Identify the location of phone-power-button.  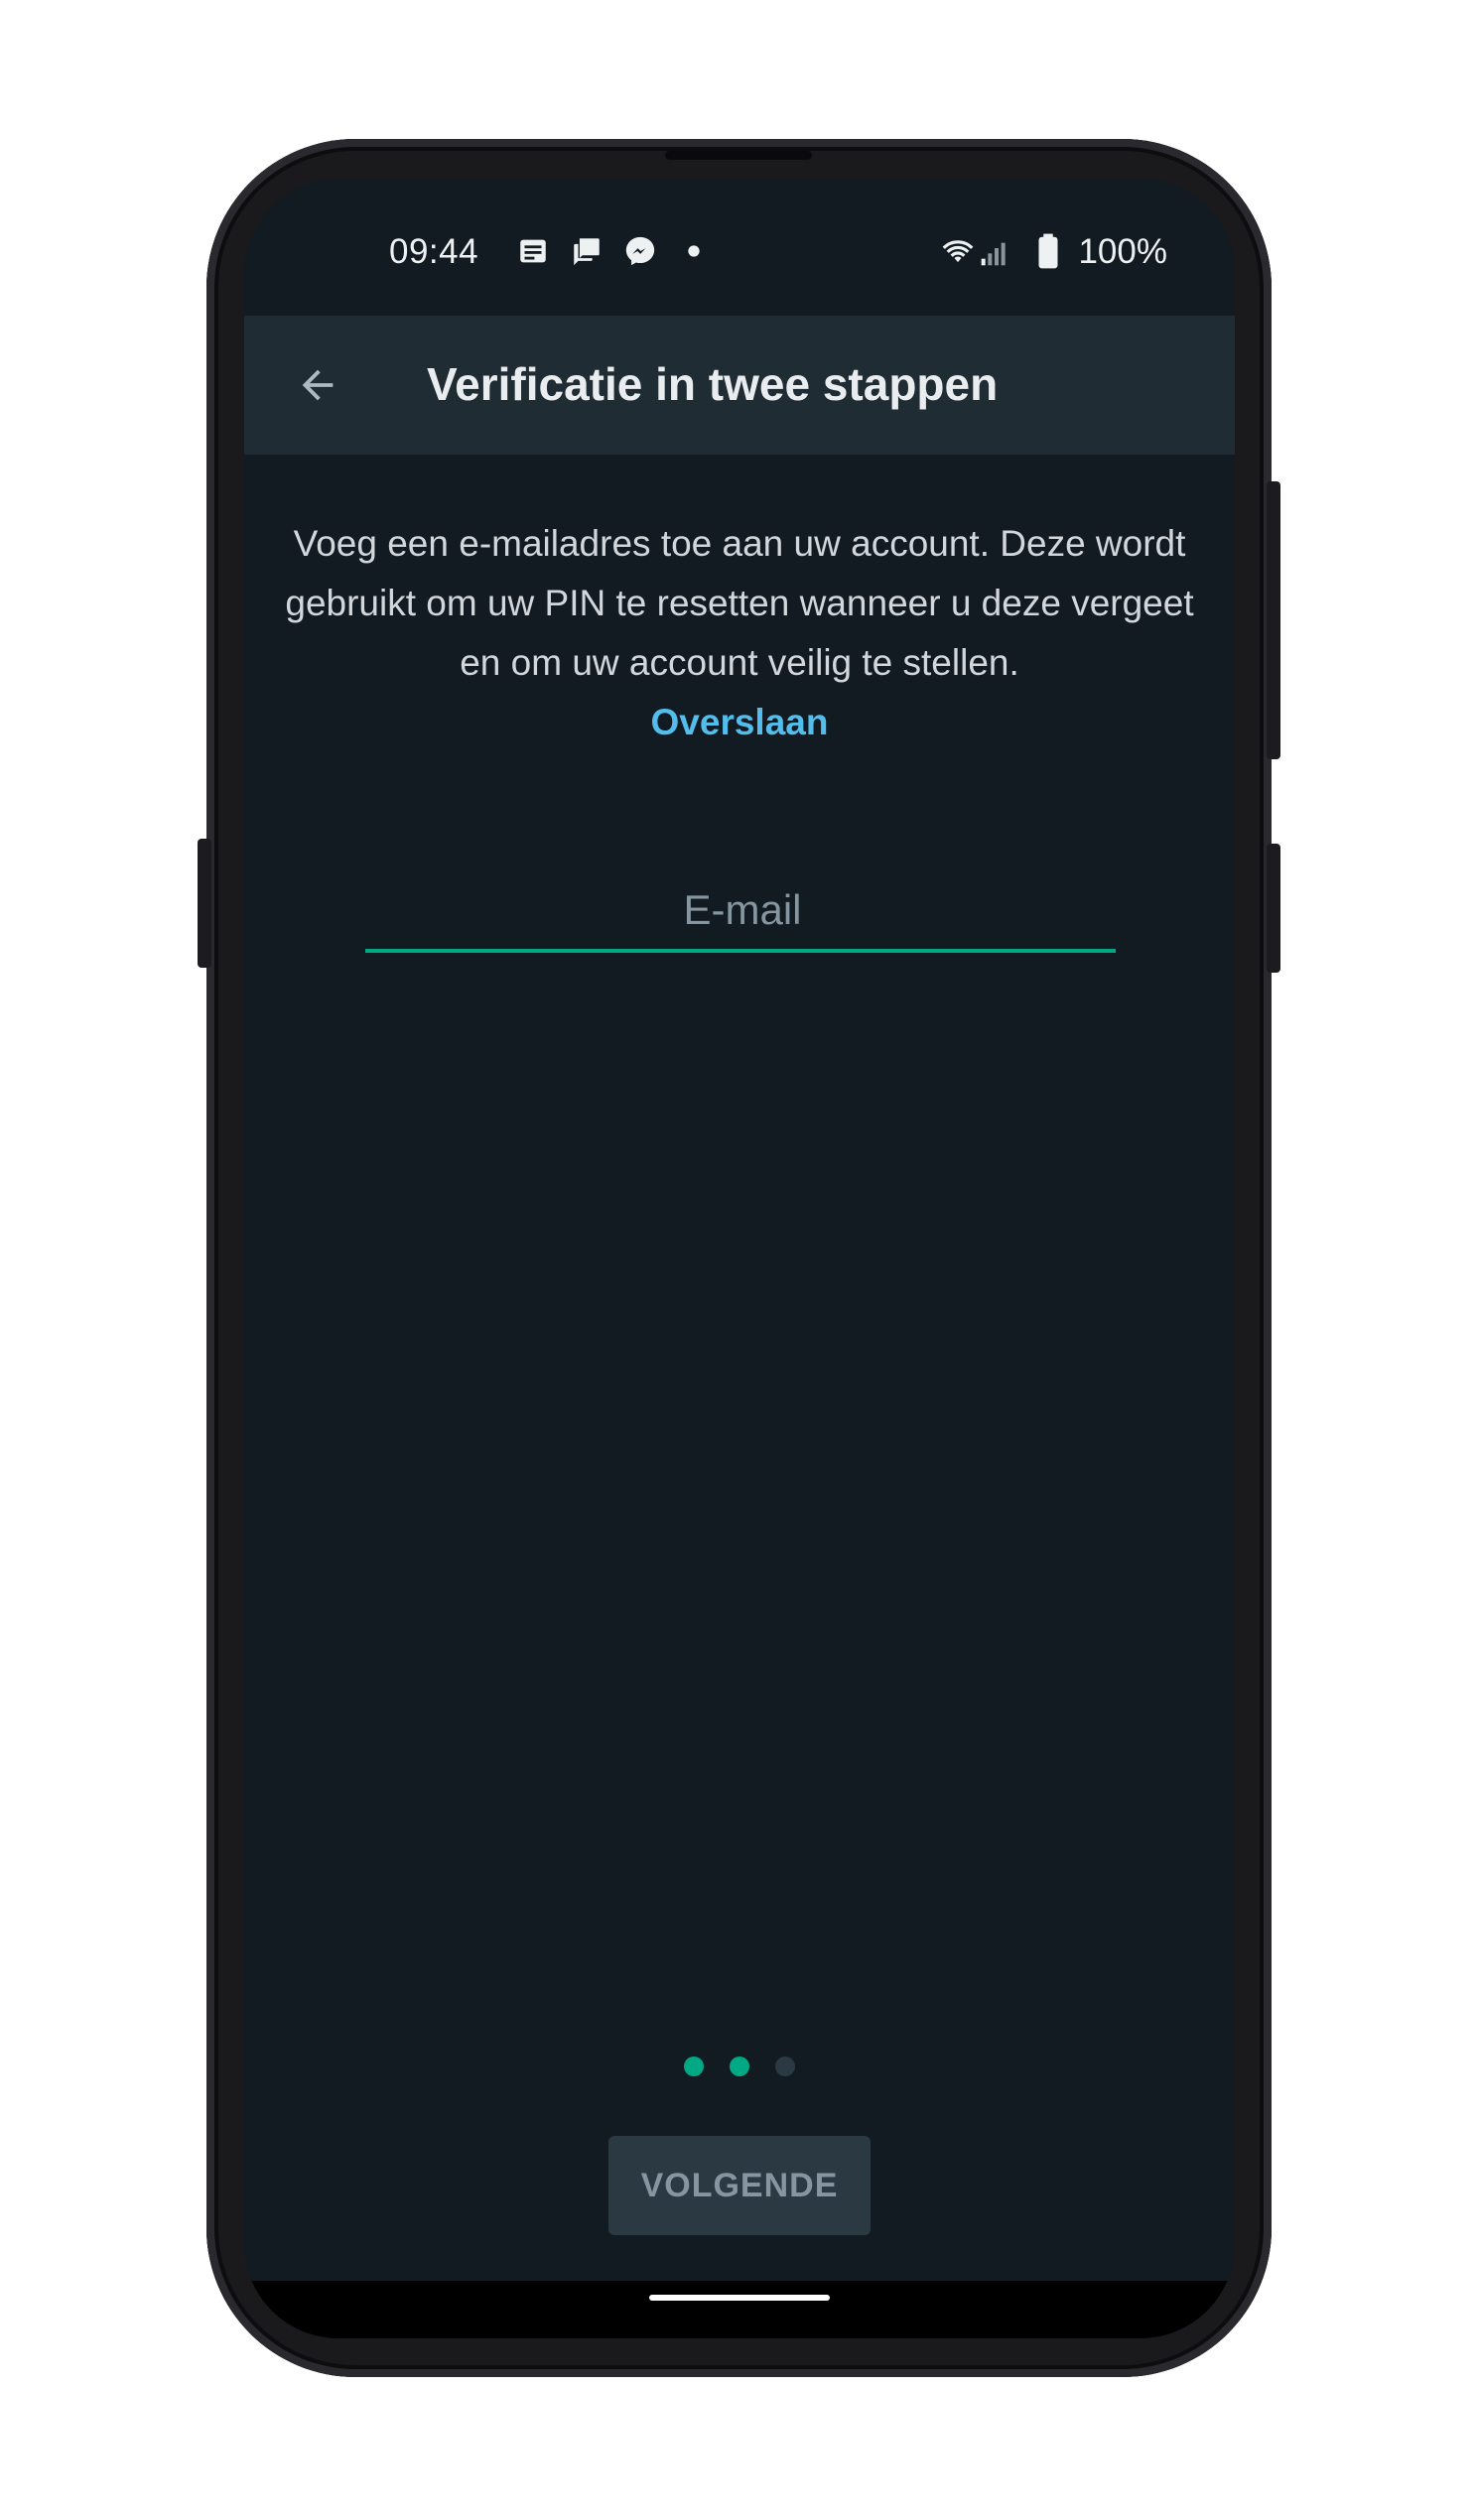
(1273, 908).